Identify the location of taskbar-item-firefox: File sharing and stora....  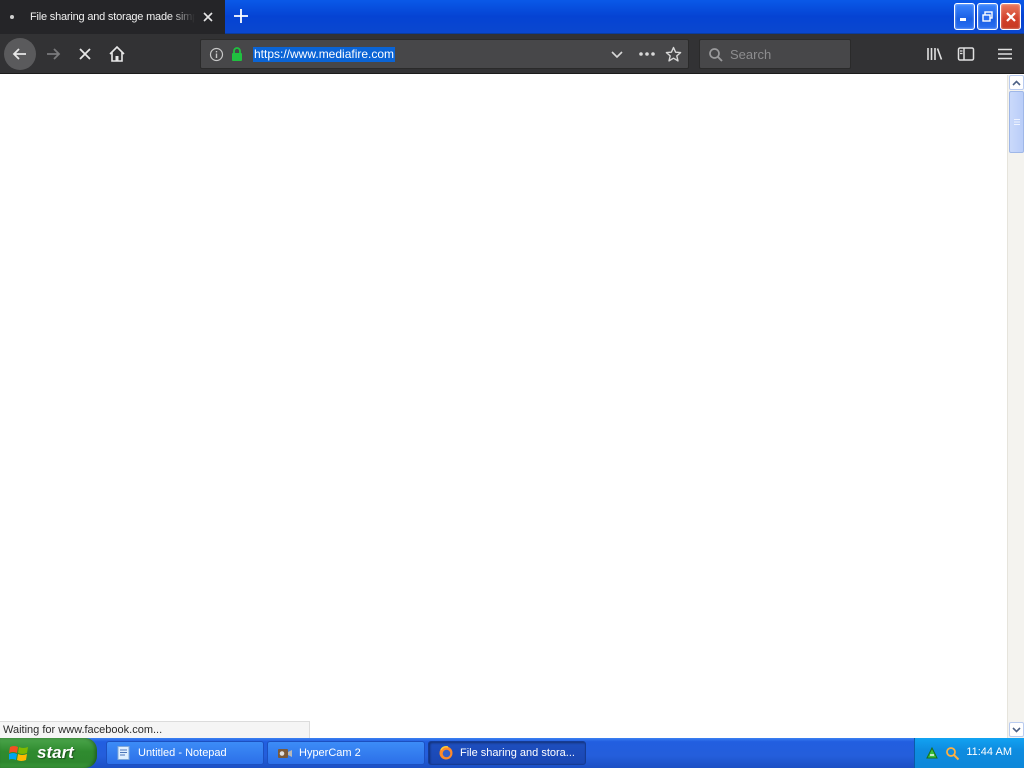
(507, 753).